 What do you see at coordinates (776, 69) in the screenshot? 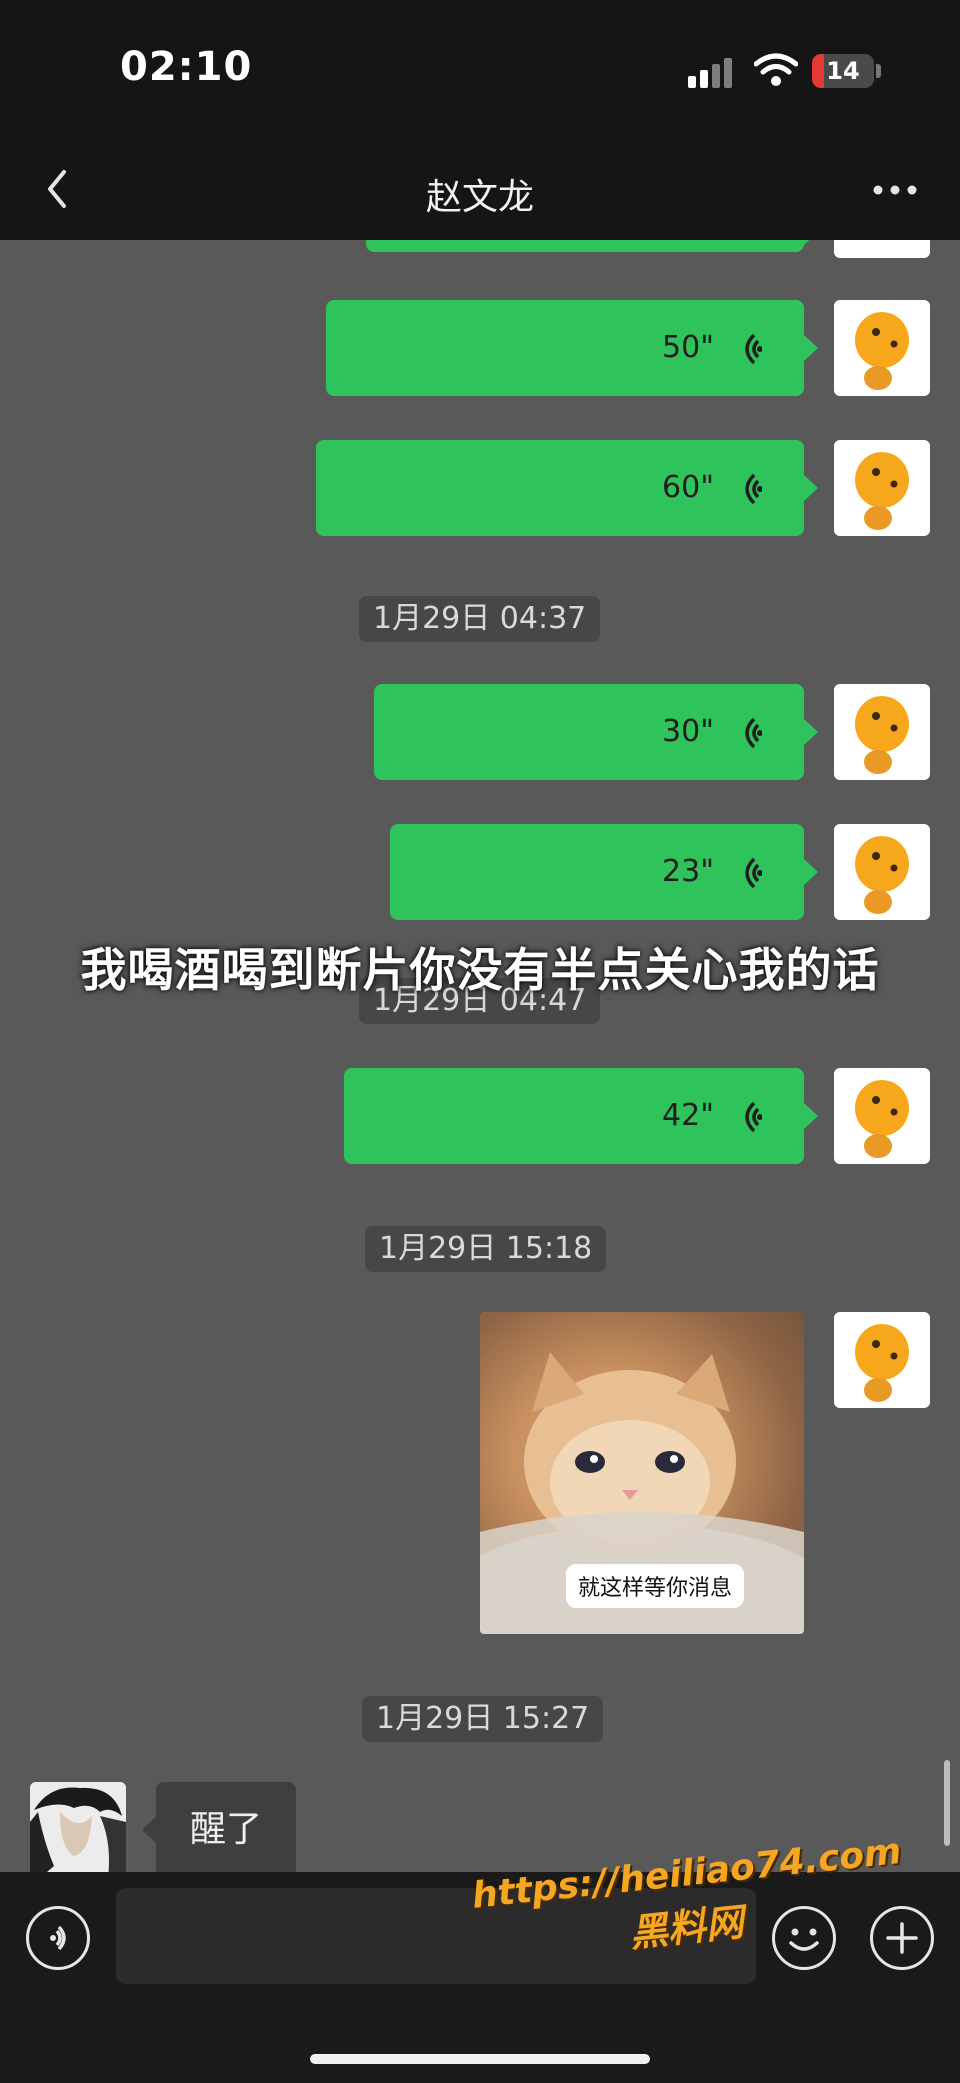
I see `wifi-icon` at bounding box center [776, 69].